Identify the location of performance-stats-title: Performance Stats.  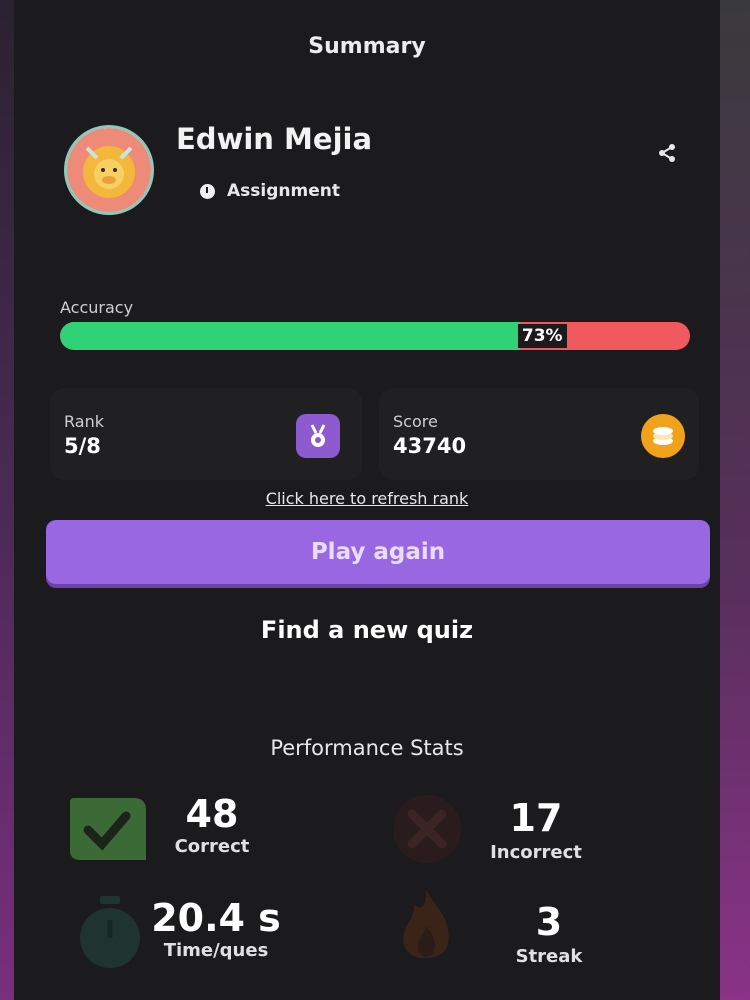
(367, 748).